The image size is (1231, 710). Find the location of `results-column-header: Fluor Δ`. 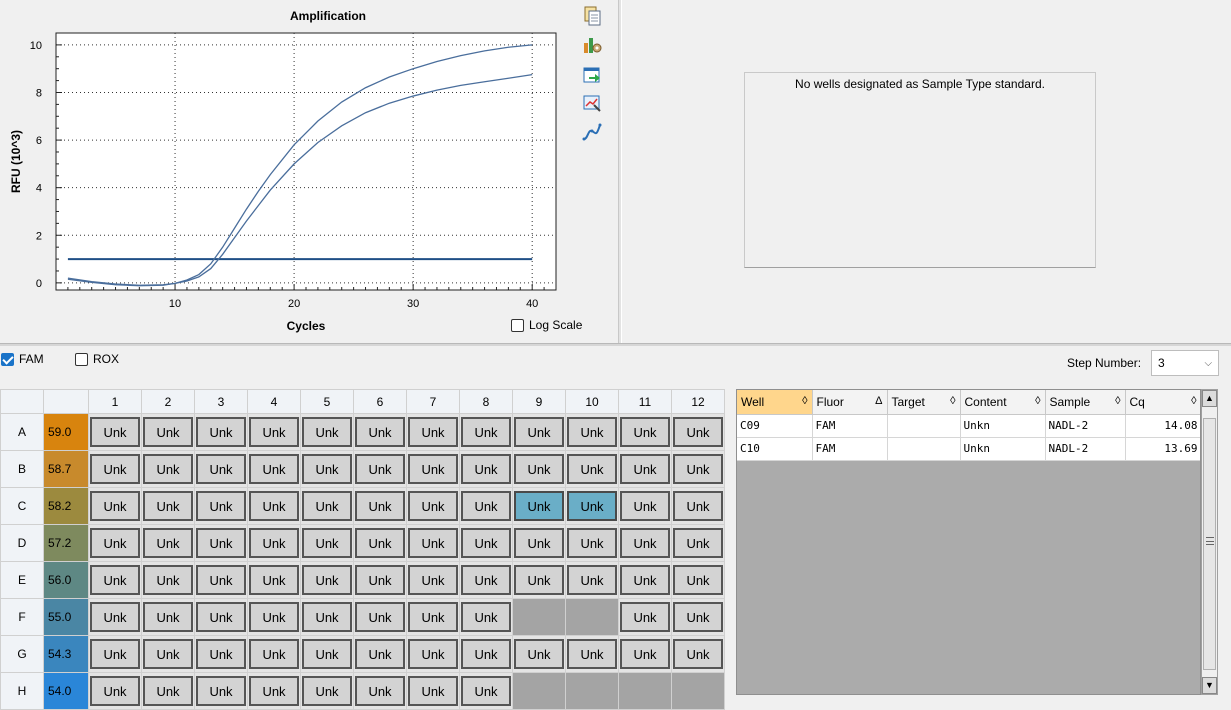

results-column-header: Fluor Δ is located at coordinates (850, 402).